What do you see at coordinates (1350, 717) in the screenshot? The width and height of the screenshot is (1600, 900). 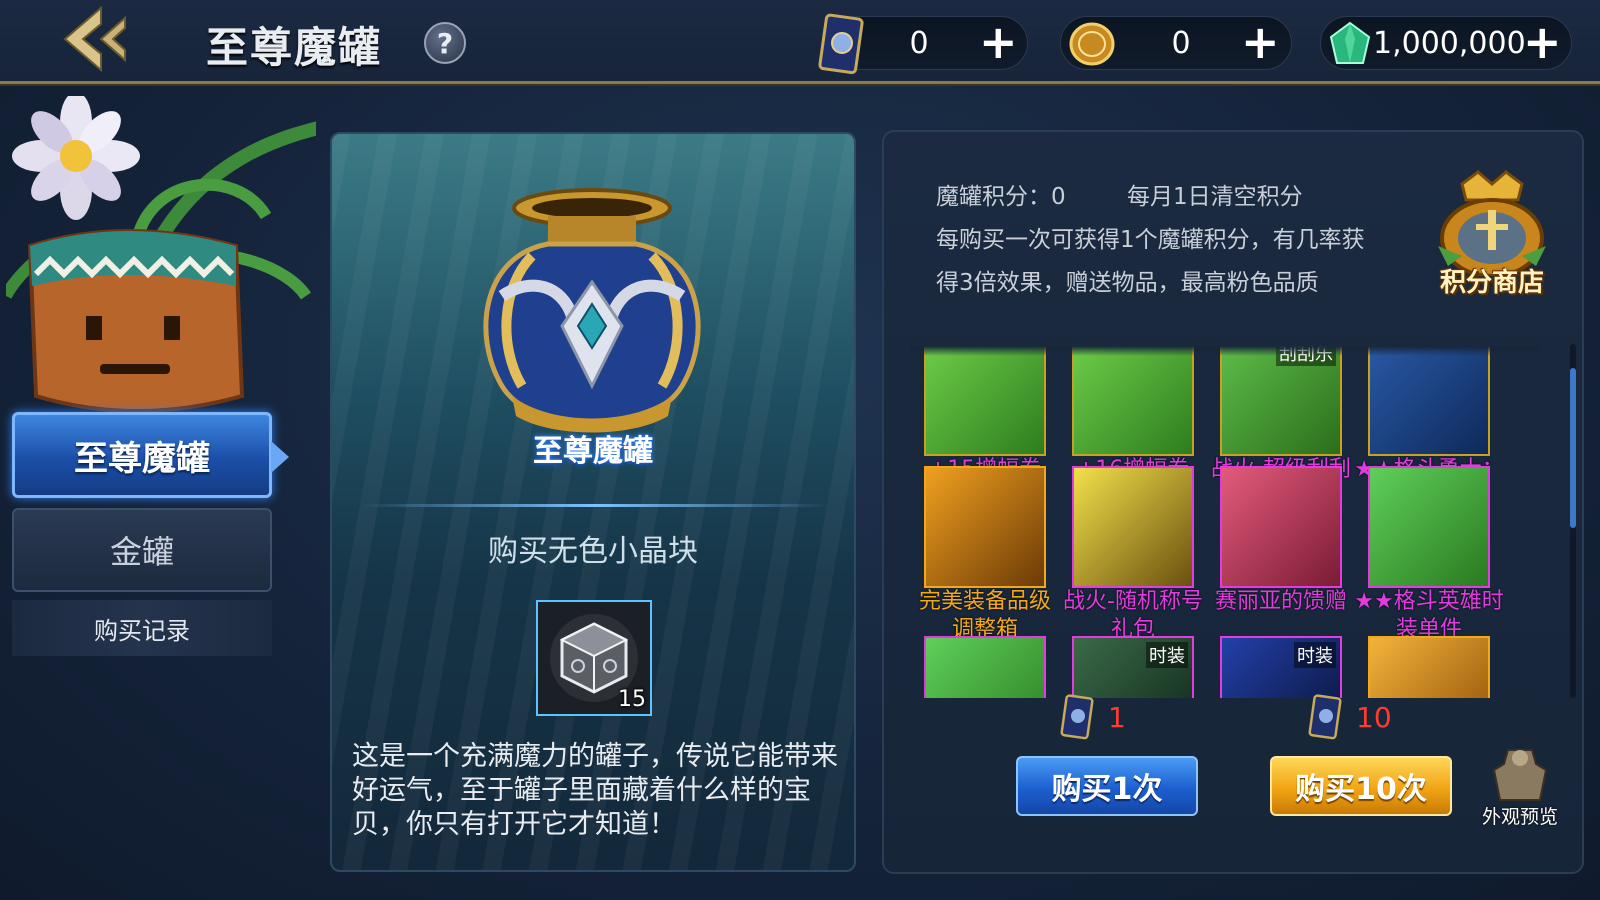 I see `price-ten: 10` at bounding box center [1350, 717].